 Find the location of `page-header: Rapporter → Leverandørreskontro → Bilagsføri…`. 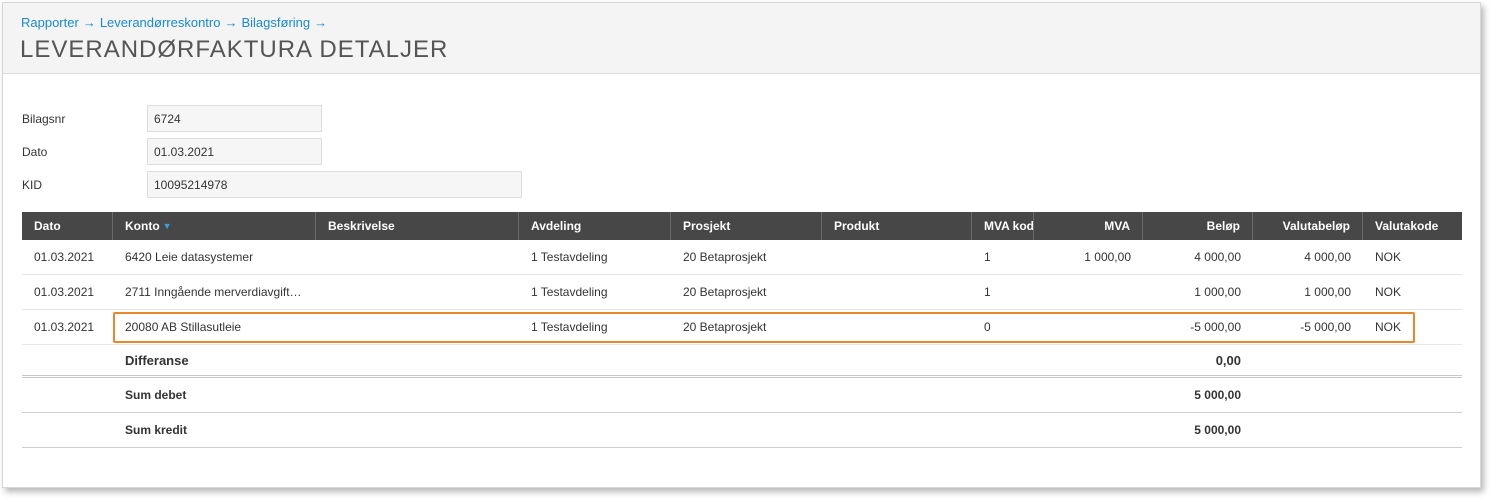

page-header: Rapporter → Leverandørreskontro → Bilagsføri… is located at coordinates (741, 38).